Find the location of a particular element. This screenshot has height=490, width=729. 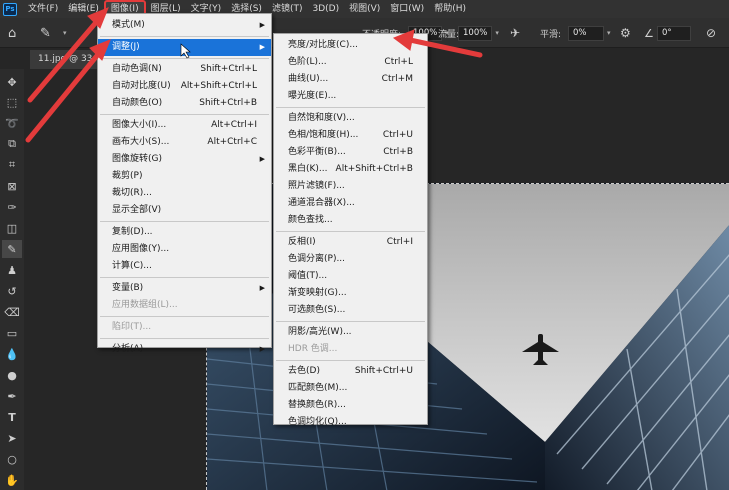

adjust-menu-item: 反相(I) Ctrl+I is located at coordinates (350, 242).